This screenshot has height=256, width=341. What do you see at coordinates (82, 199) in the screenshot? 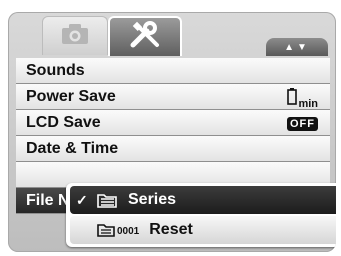
I see `check-icon: ✓` at bounding box center [82, 199].